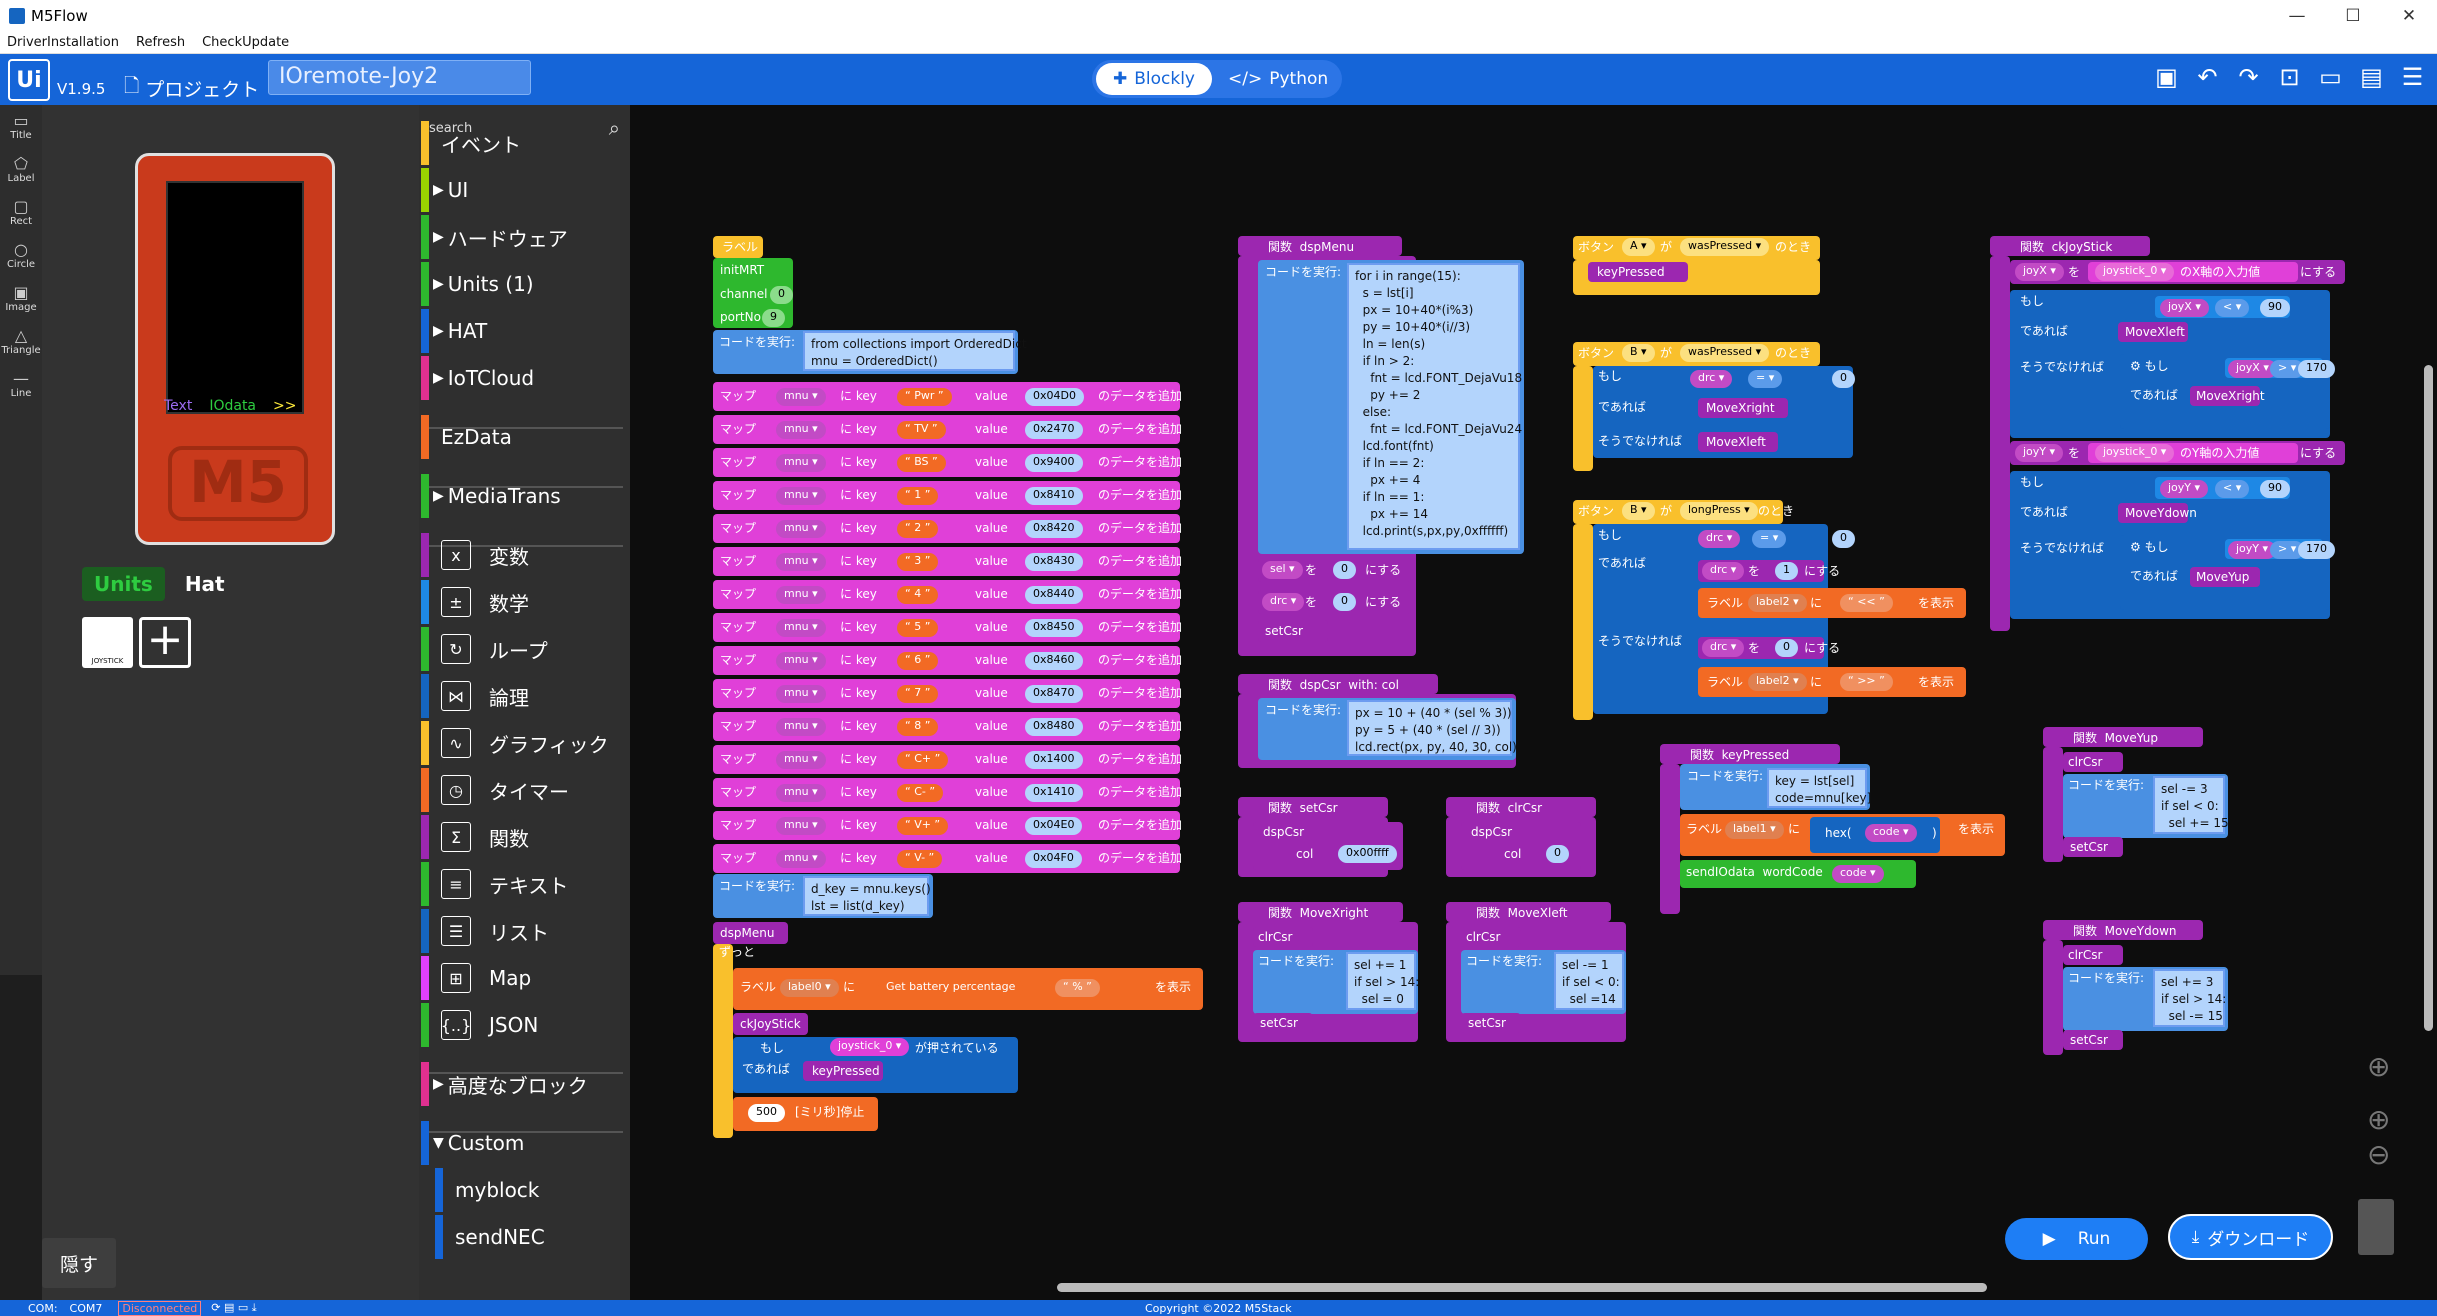 The image size is (2437, 1316). Describe the element at coordinates (2039, 272) in the screenshot. I see `joyx-dropdown: joyX ▾` at that location.